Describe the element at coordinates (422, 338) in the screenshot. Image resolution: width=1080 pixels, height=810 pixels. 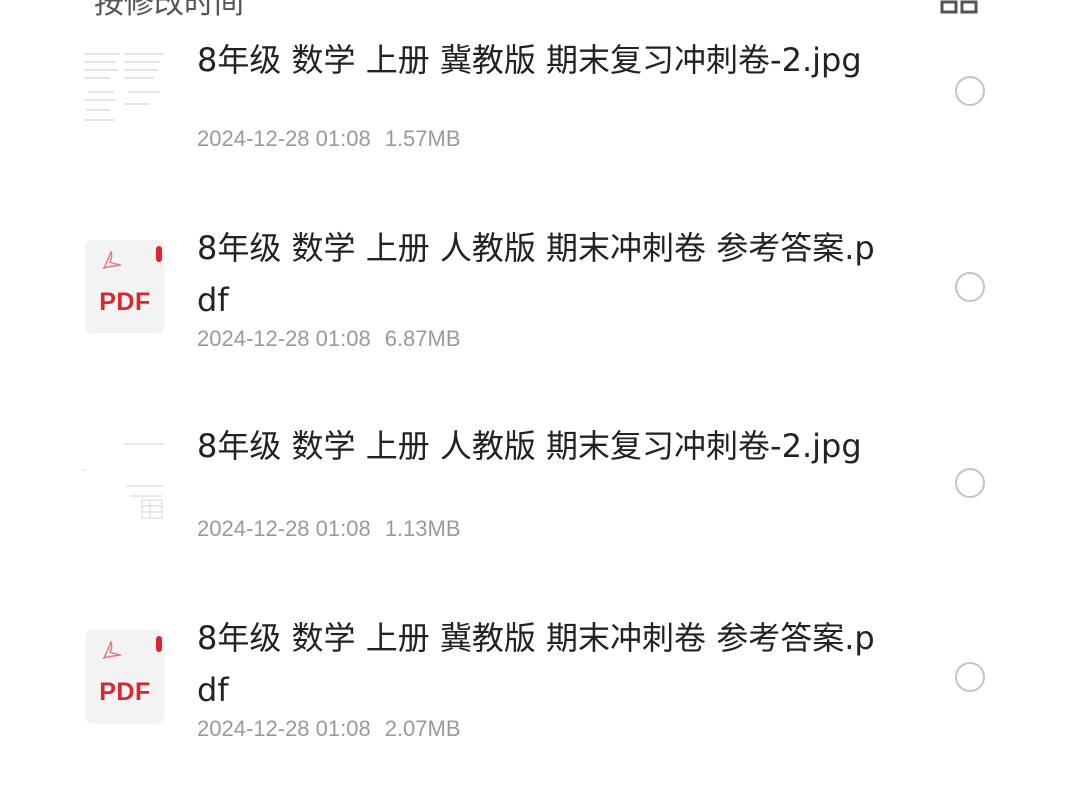
I see `file-size: 6.87MB` at that location.